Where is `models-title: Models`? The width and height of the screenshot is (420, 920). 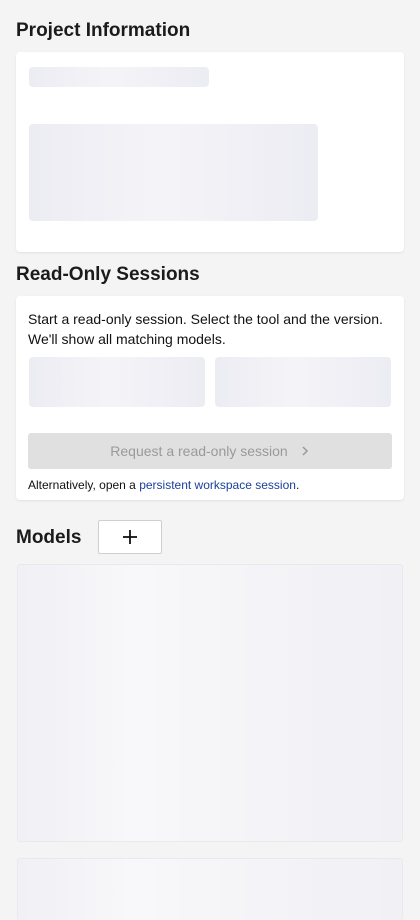
models-title: Models is located at coordinates (49, 537).